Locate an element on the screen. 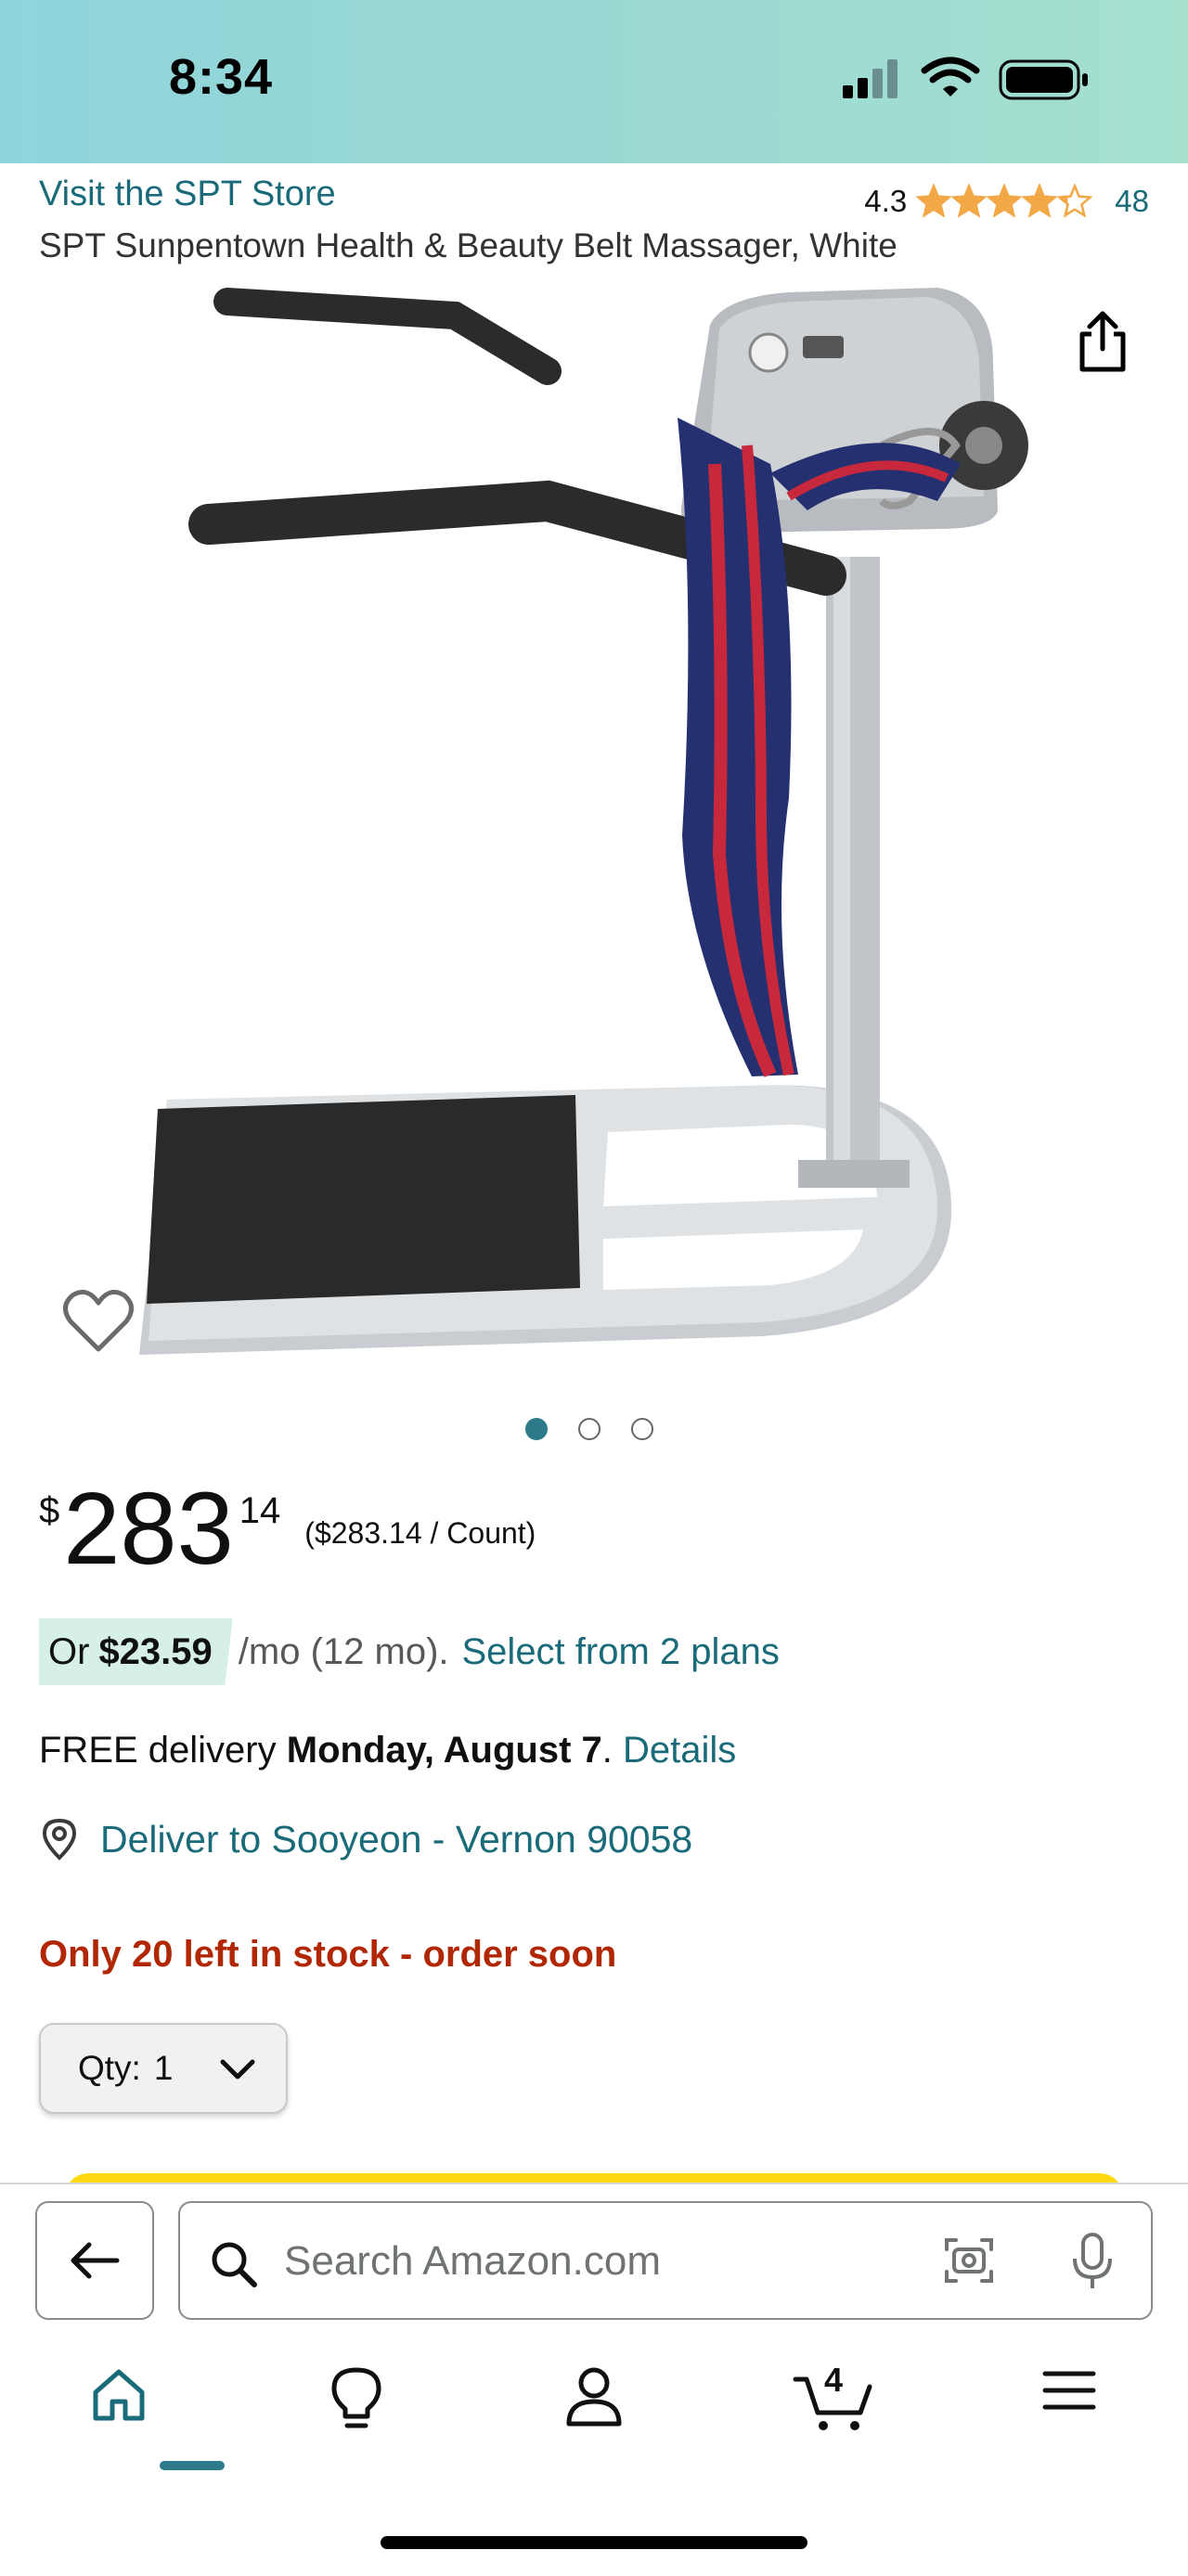  nav-inspire is located at coordinates (356, 2415).